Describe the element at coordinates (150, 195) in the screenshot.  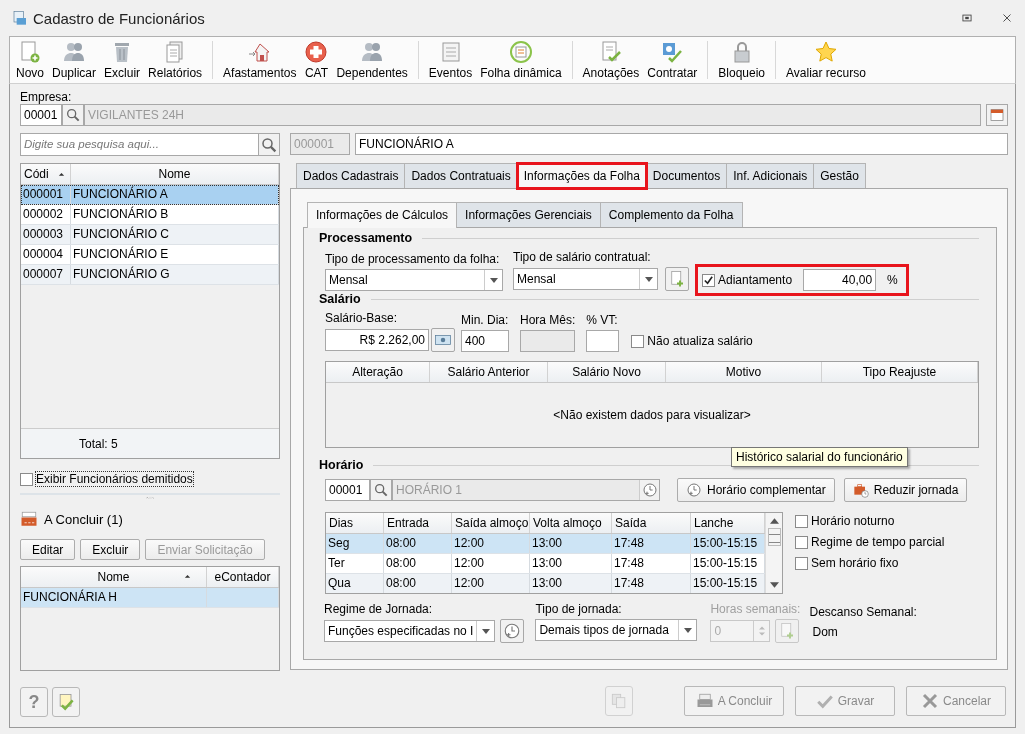
I see `table-row: 000001 FUNCIONÁRIO A` at that location.